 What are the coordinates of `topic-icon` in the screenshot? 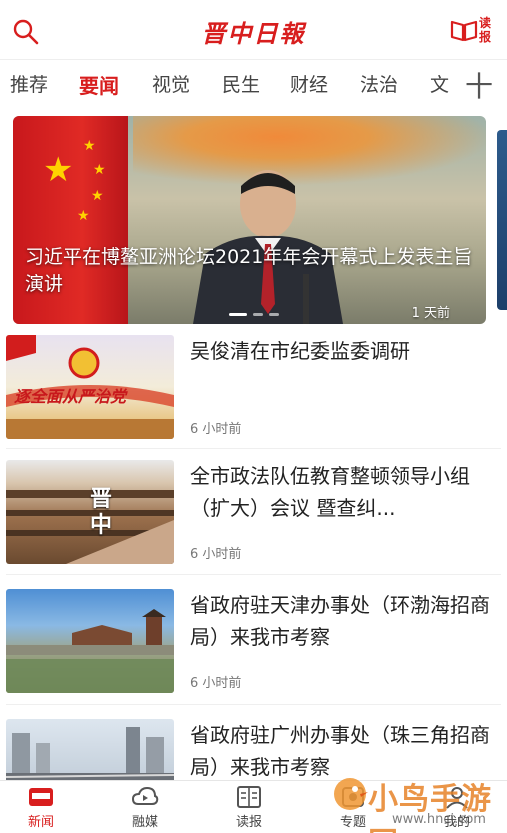 It's located at (353, 797).